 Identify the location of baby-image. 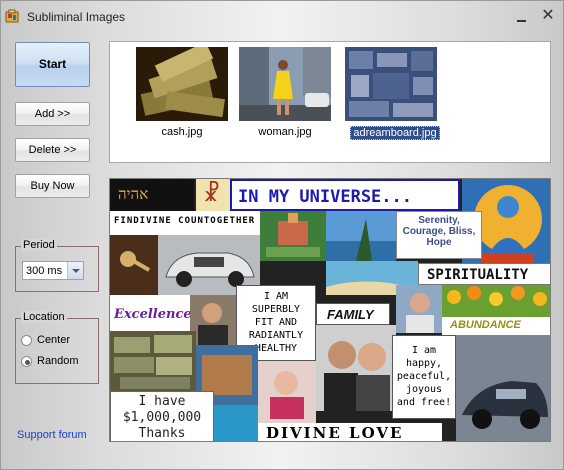
(287, 392).